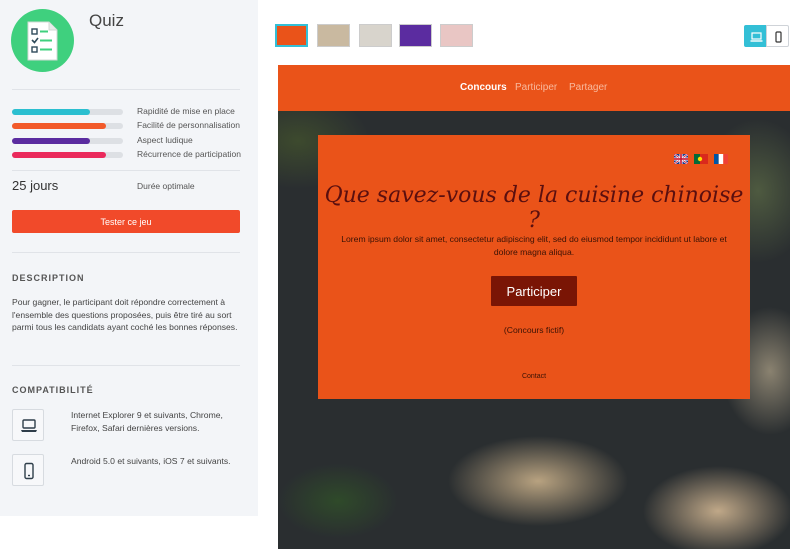 Image resolution: width=800 pixels, height=553 pixels. Describe the element at coordinates (53, 390) in the screenshot. I see `compatibility-heading: COMPATIBILITÉ` at that location.